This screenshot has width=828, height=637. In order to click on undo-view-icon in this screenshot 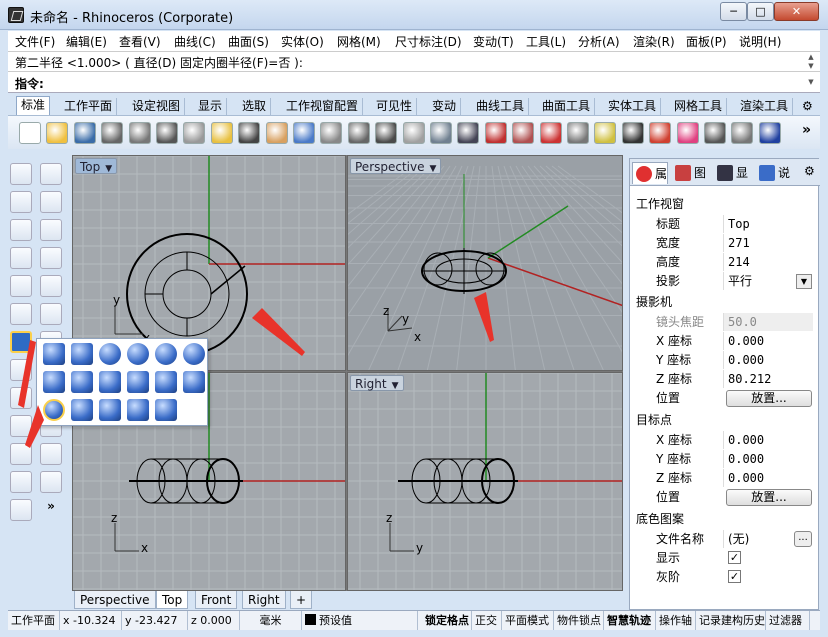, I will do `click(441, 133)`.